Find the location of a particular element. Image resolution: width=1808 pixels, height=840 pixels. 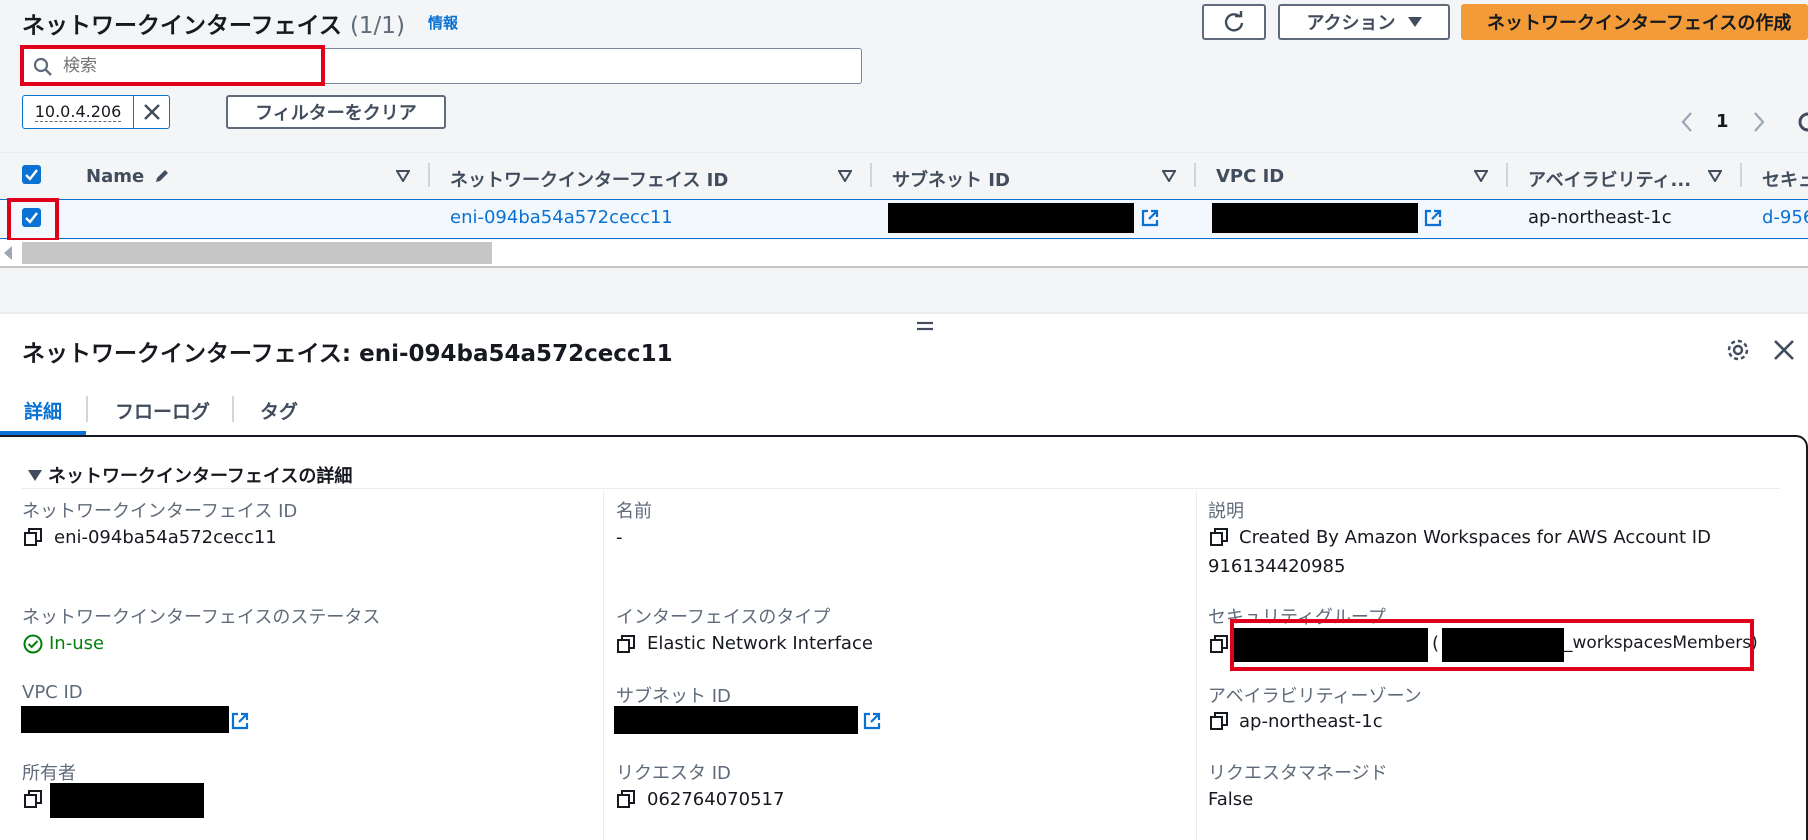

tab-details: 詳細 is located at coordinates (43, 410).